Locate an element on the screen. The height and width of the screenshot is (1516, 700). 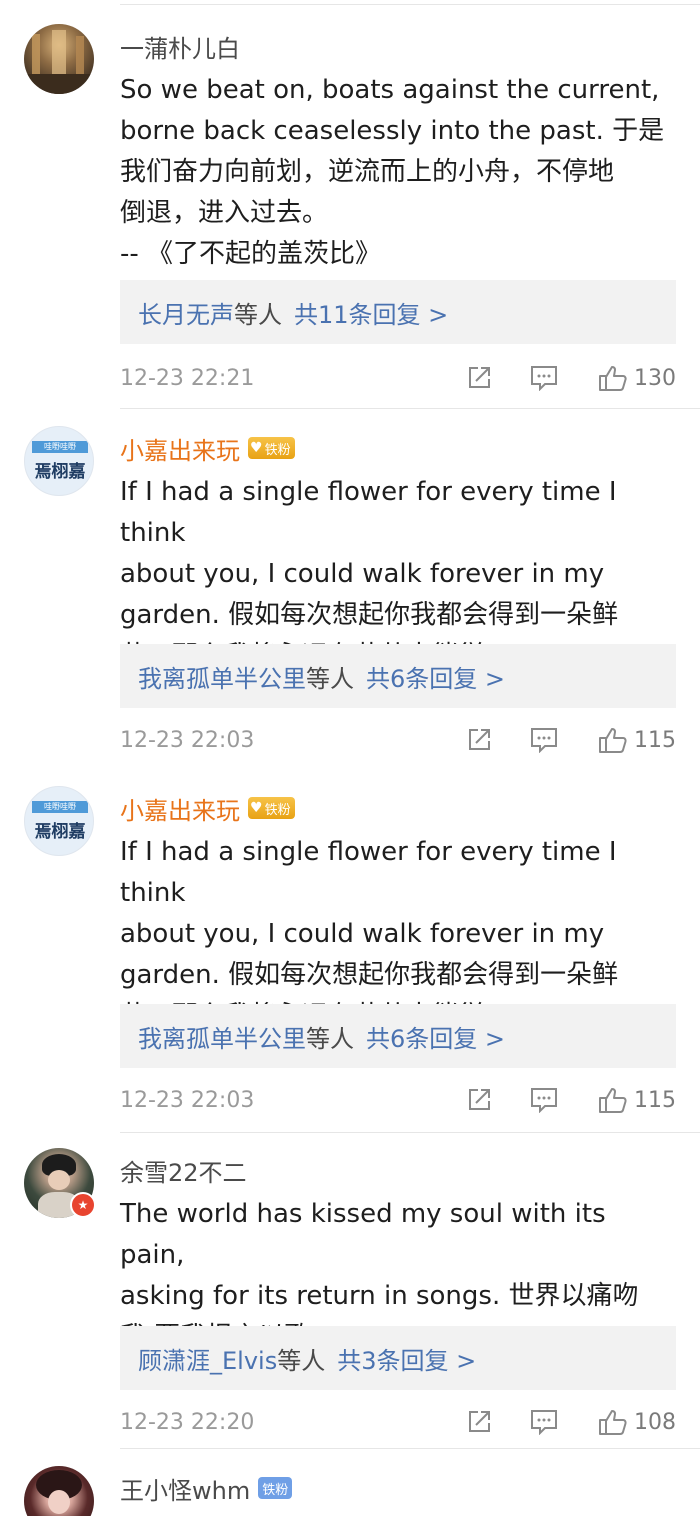
reply-count: 共3条回复 > is located at coordinates (406, 1358).